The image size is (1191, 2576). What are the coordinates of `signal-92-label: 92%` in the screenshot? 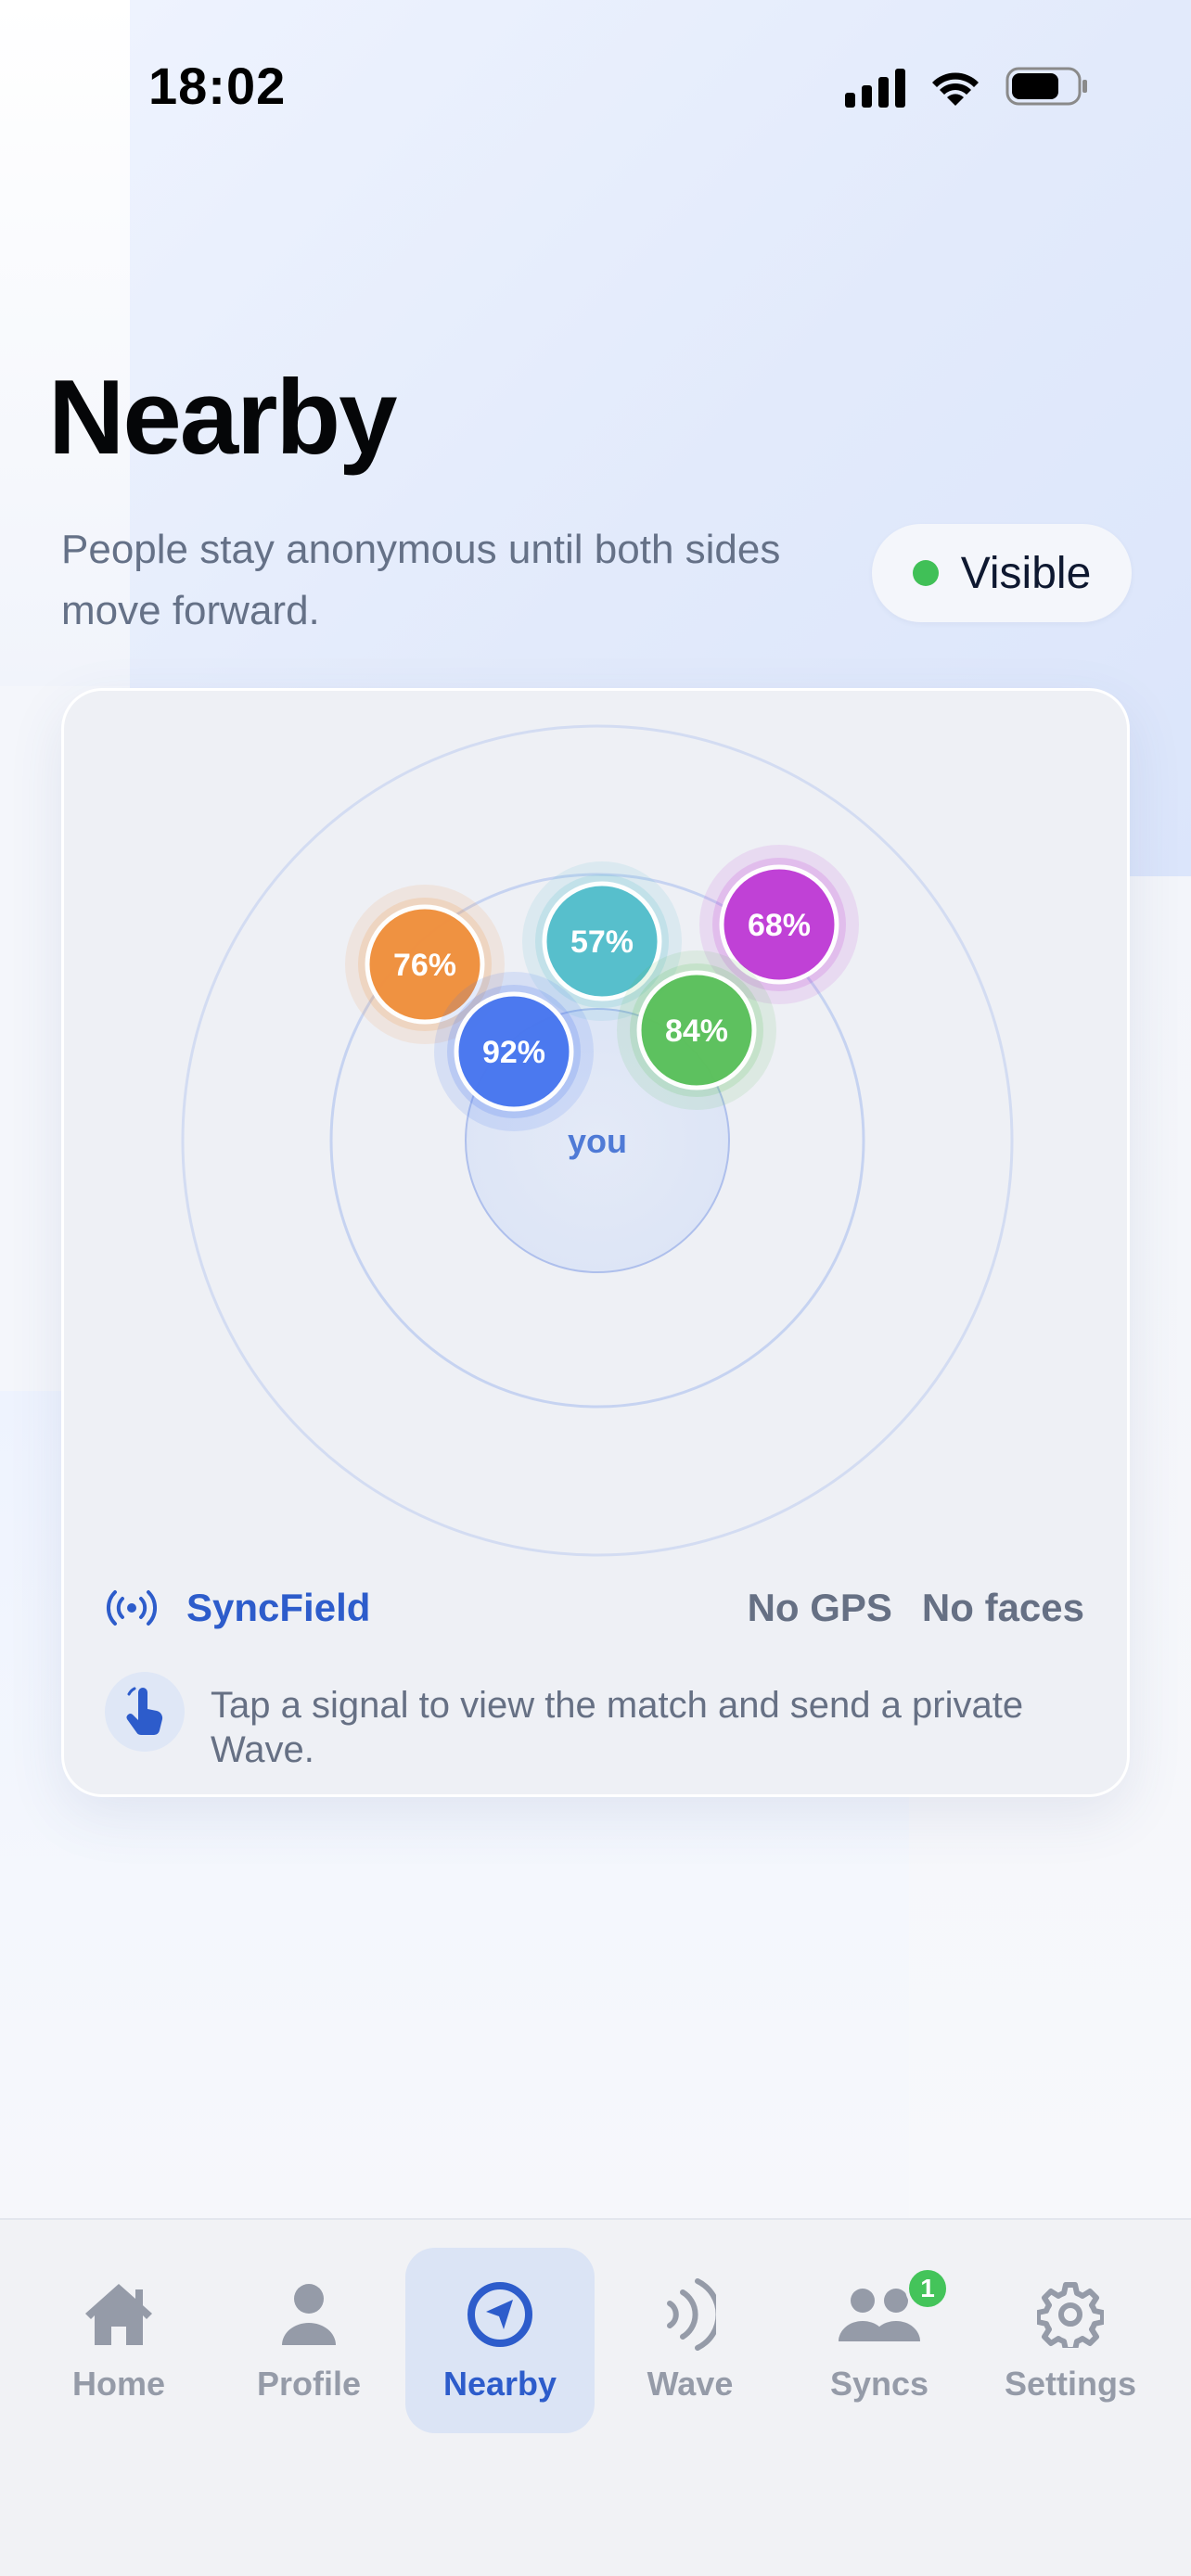 It's located at (513, 1052).